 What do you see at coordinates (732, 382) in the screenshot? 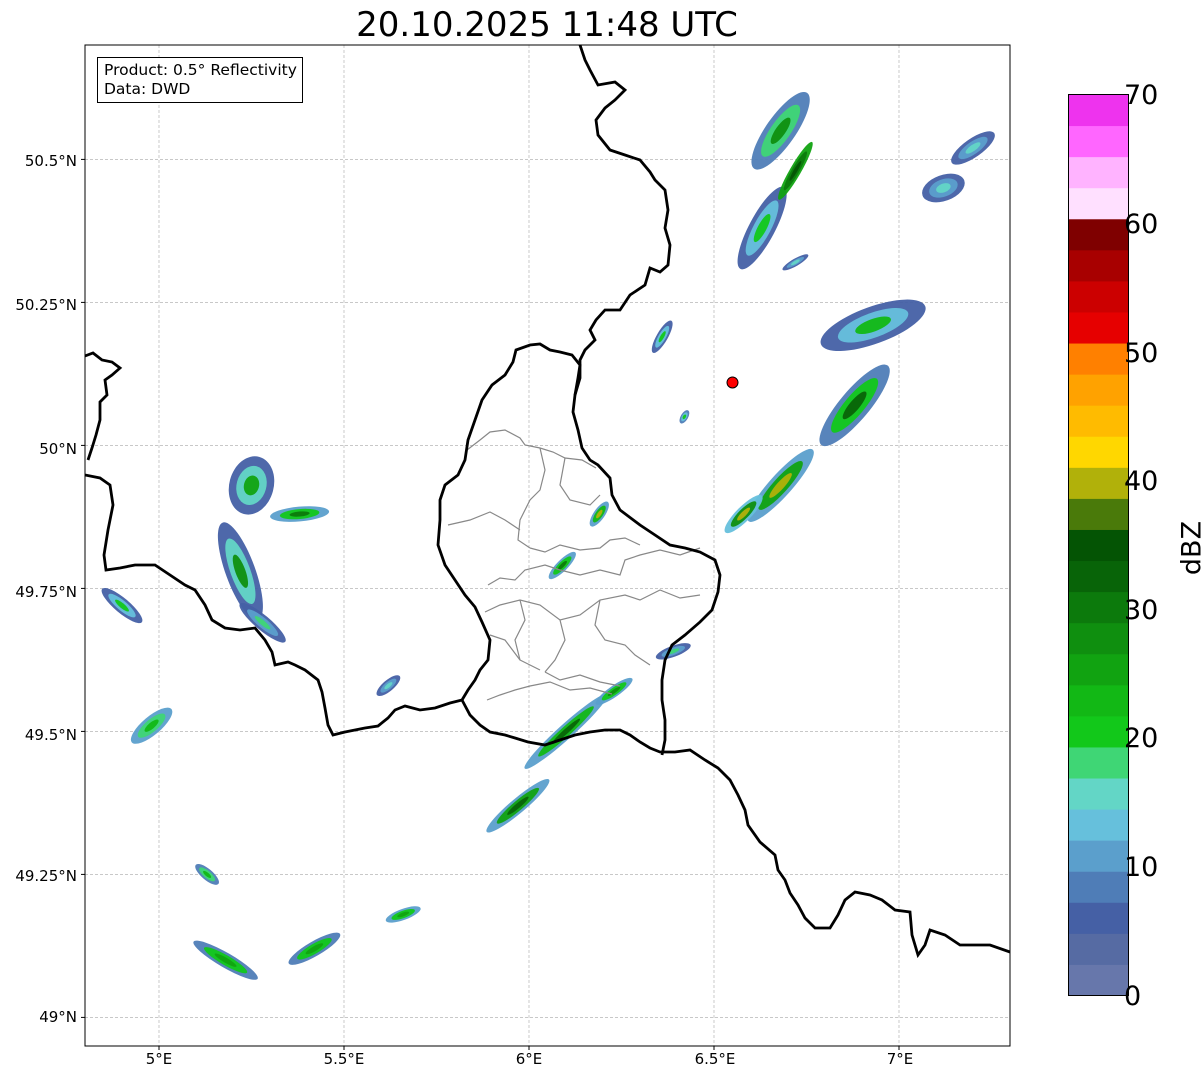
I see `radar-site-marker` at bounding box center [732, 382].